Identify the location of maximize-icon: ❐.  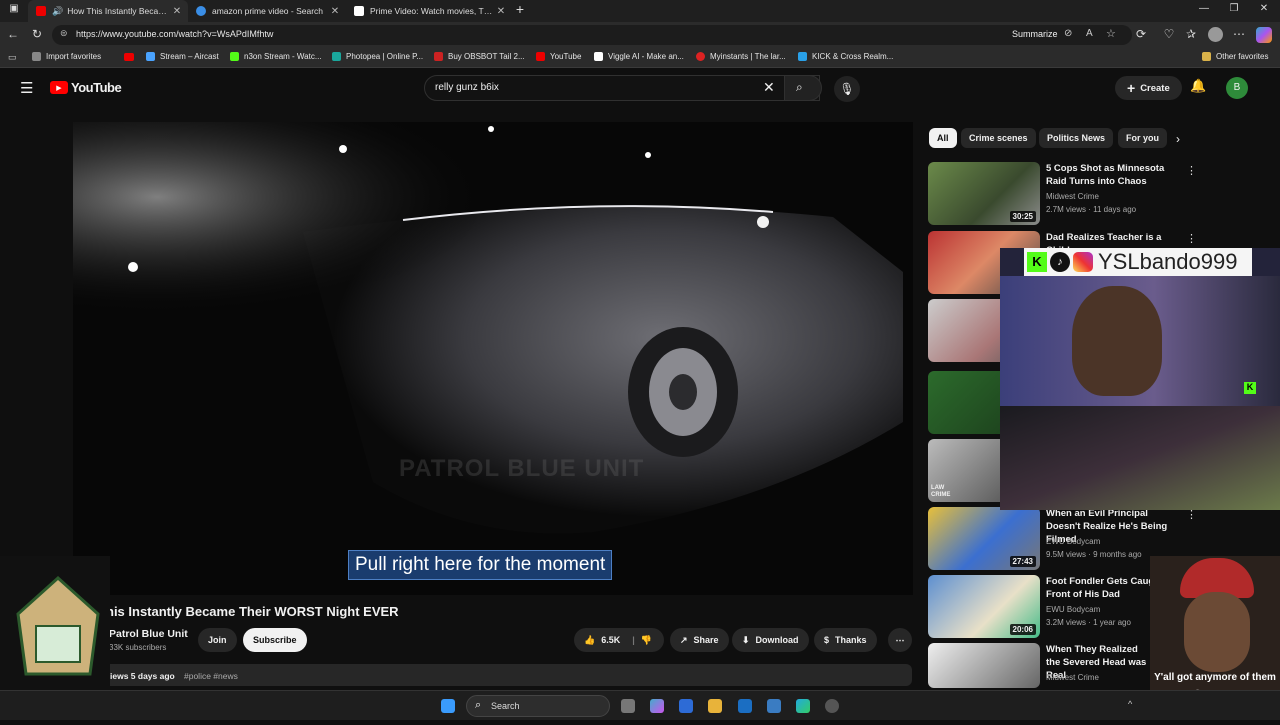
(1234, 8).